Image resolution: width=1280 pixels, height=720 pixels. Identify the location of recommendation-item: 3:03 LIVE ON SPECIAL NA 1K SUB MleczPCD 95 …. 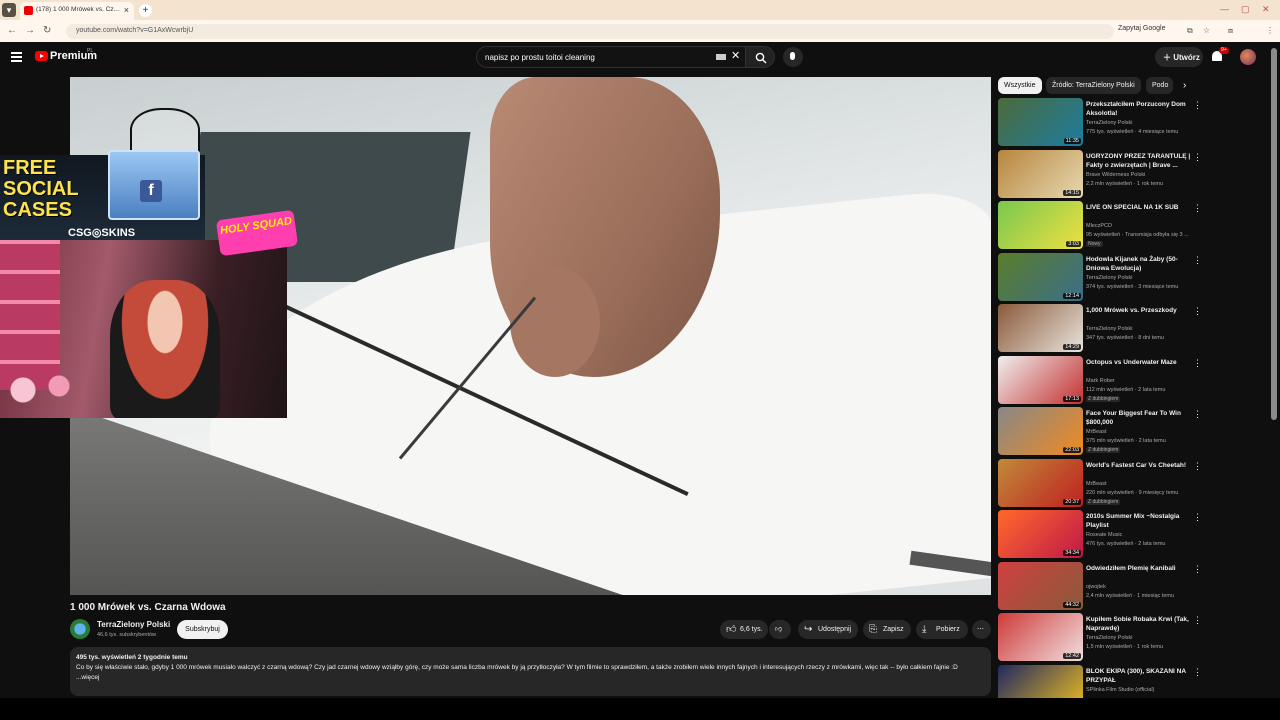
(1100, 225).